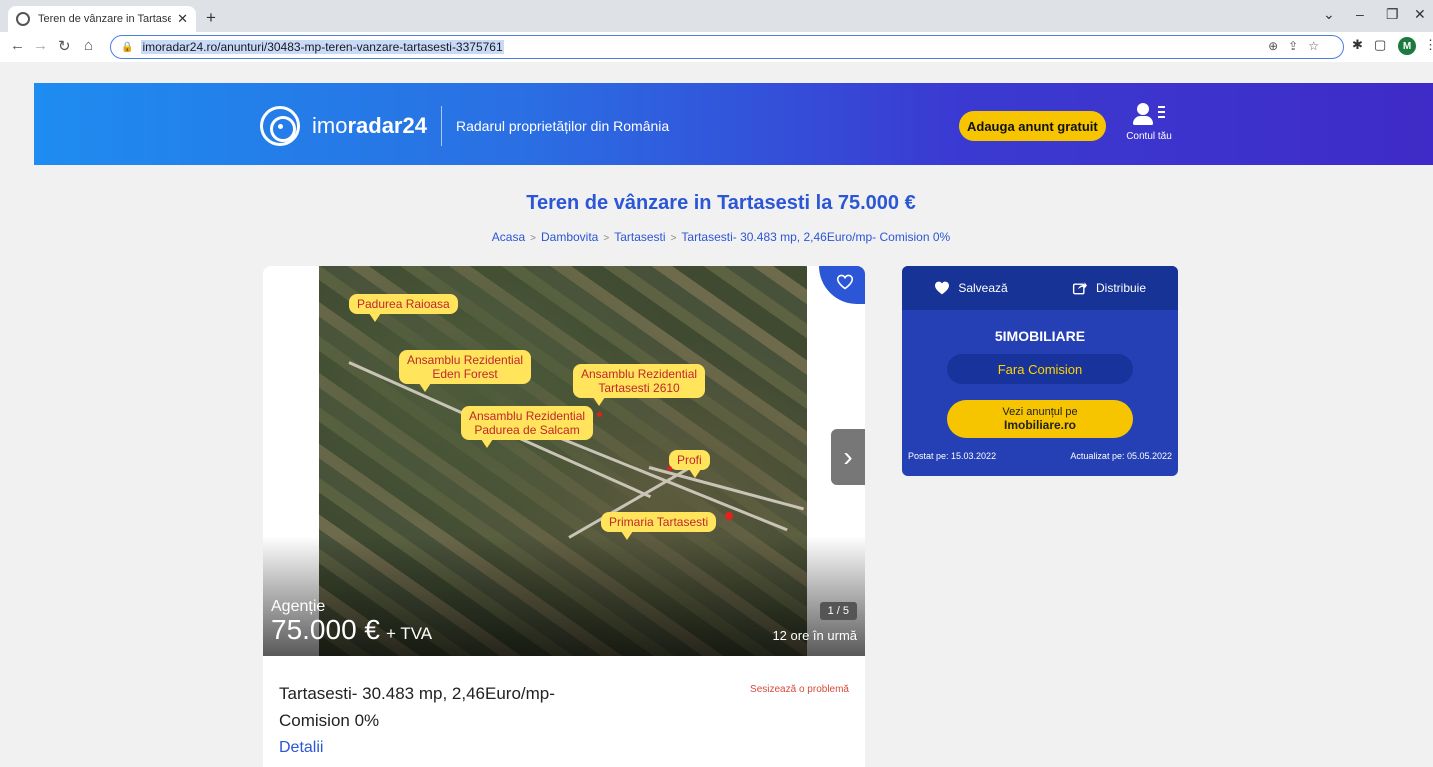 The width and height of the screenshot is (1433, 767). What do you see at coordinates (1360, 14) in the screenshot?
I see `minimize-icon: –` at bounding box center [1360, 14].